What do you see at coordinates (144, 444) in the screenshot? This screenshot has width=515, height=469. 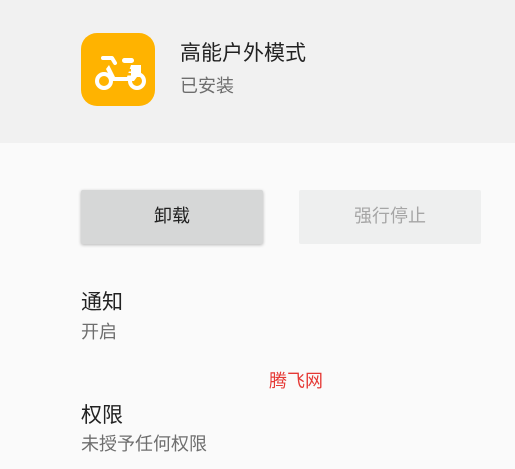 I see `permissions-value: 未授予任何权限` at bounding box center [144, 444].